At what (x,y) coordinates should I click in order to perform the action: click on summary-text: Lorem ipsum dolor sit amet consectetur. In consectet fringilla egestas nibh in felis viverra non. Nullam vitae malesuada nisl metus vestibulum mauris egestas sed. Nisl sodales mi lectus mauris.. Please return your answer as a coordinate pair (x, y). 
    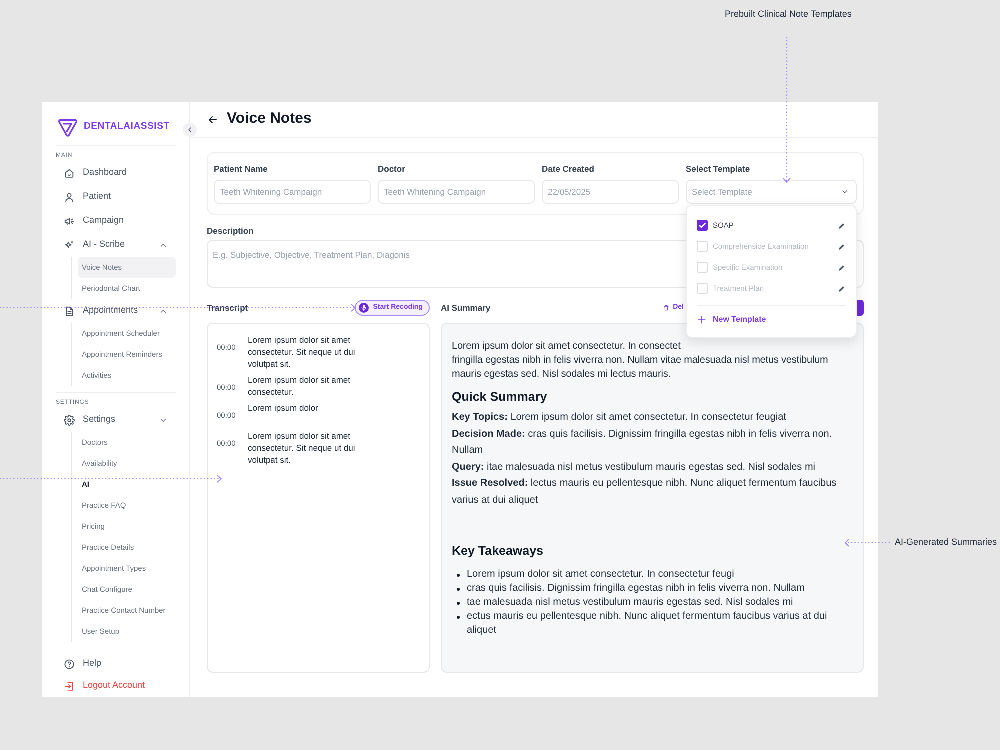
    Looking at the image, I should click on (640, 361).